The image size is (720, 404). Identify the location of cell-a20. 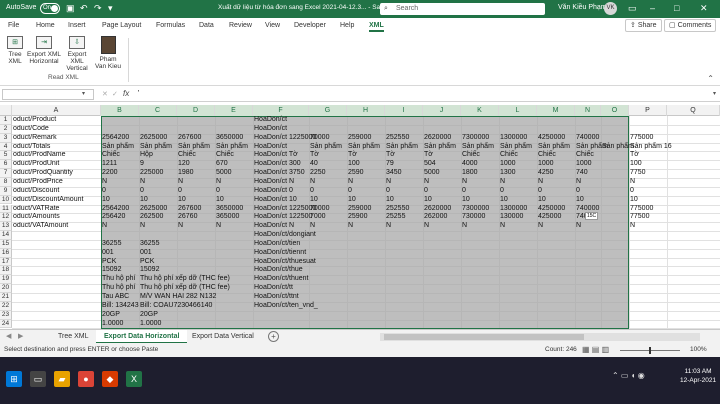
(56, 288).